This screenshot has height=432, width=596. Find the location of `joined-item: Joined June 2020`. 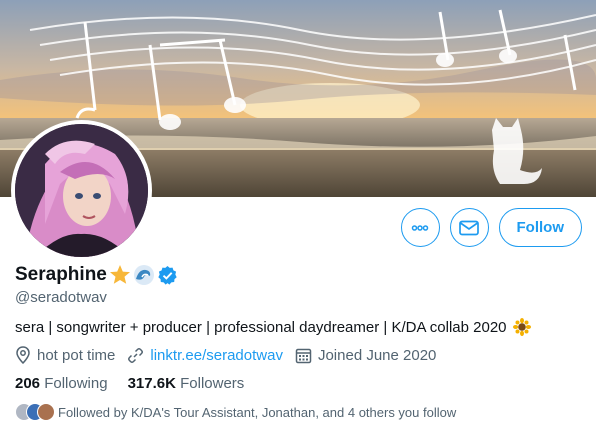

joined-item: Joined June 2020 is located at coordinates (365, 355).